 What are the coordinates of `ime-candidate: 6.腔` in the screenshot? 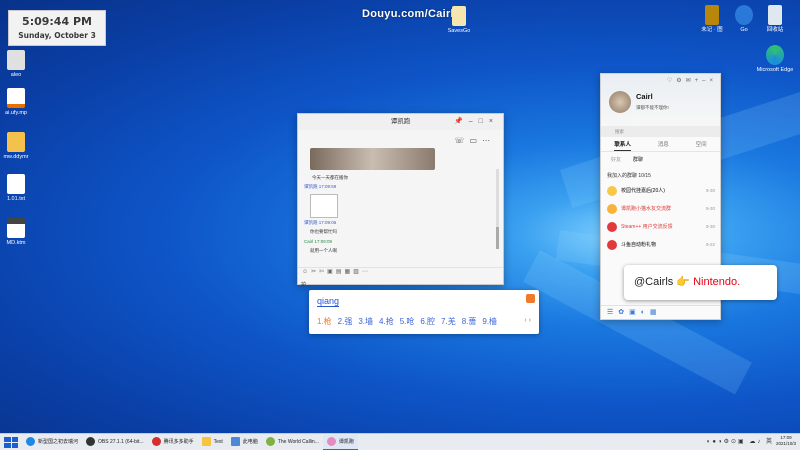 It's located at (427, 321).